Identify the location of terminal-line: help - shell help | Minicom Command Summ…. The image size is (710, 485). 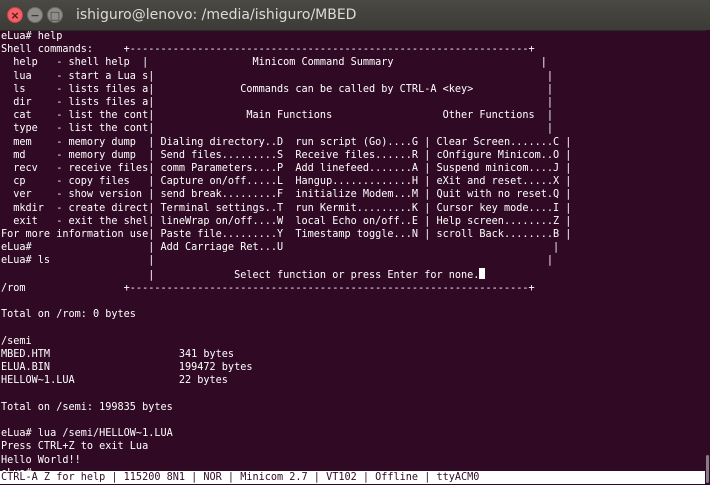
(274, 63).